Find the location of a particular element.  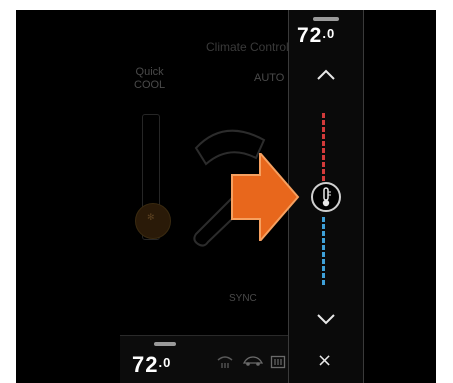

thermometer-icon is located at coordinates (326, 197).